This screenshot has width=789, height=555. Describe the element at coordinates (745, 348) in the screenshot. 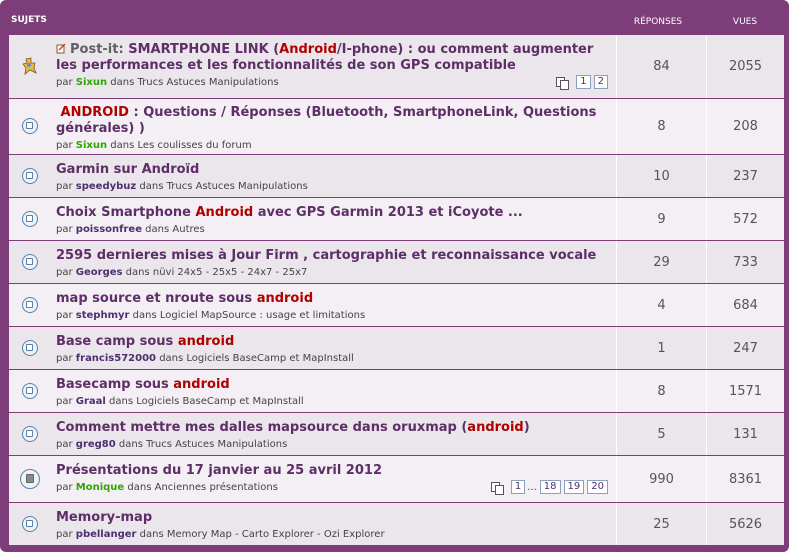

I see `view-count: 247` at that location.